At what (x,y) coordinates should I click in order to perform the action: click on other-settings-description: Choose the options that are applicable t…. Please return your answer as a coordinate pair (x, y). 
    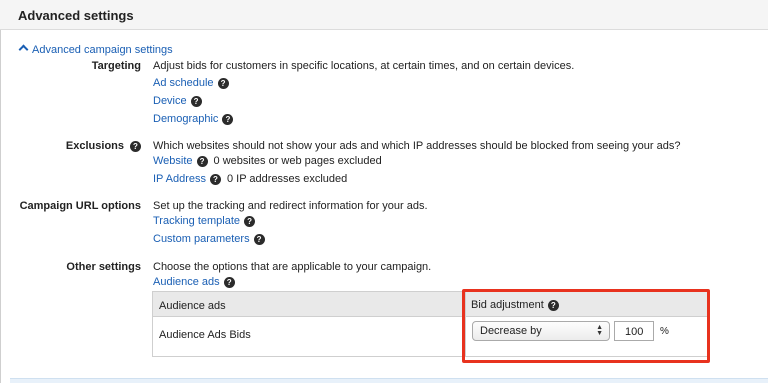
    Looking at the image, I should click on (292, 267).